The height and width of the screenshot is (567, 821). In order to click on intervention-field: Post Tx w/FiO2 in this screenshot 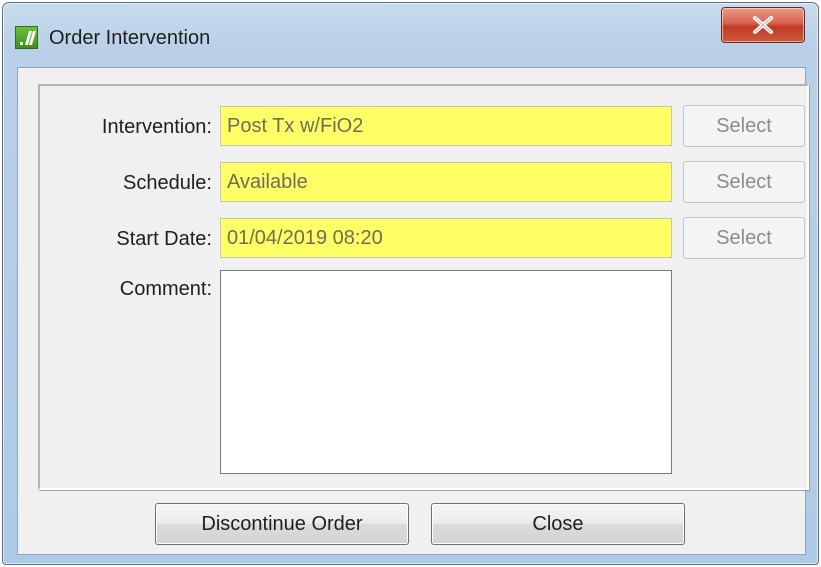, I will do `click(446, 126)`.